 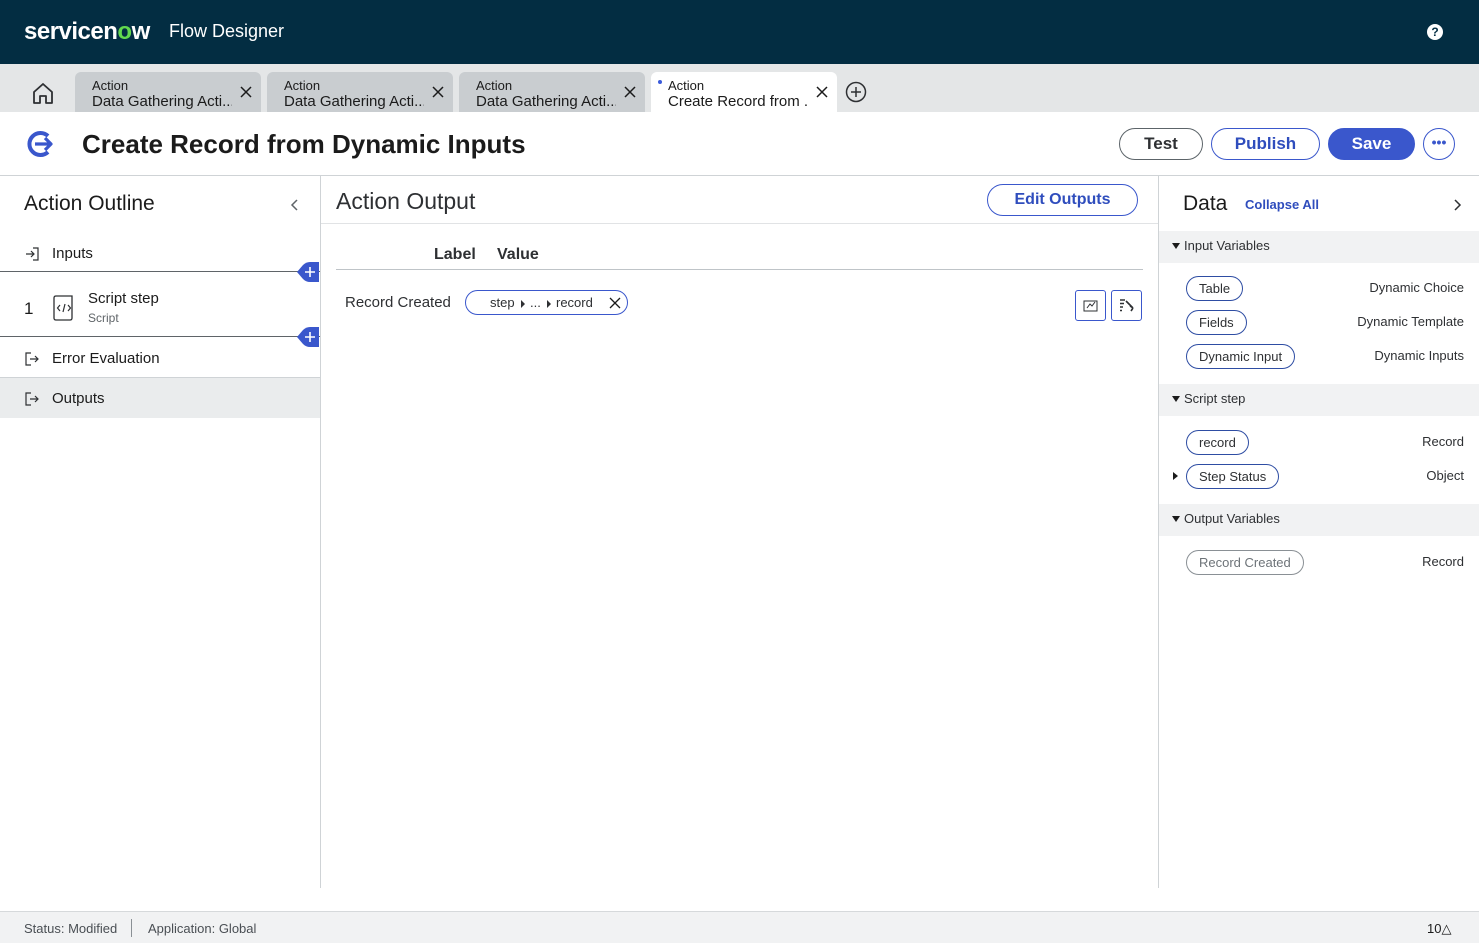 What do you see at coordinates (660, 82) in the screenshot?
I see `modified-indicator` at bounding box center [660, 82].